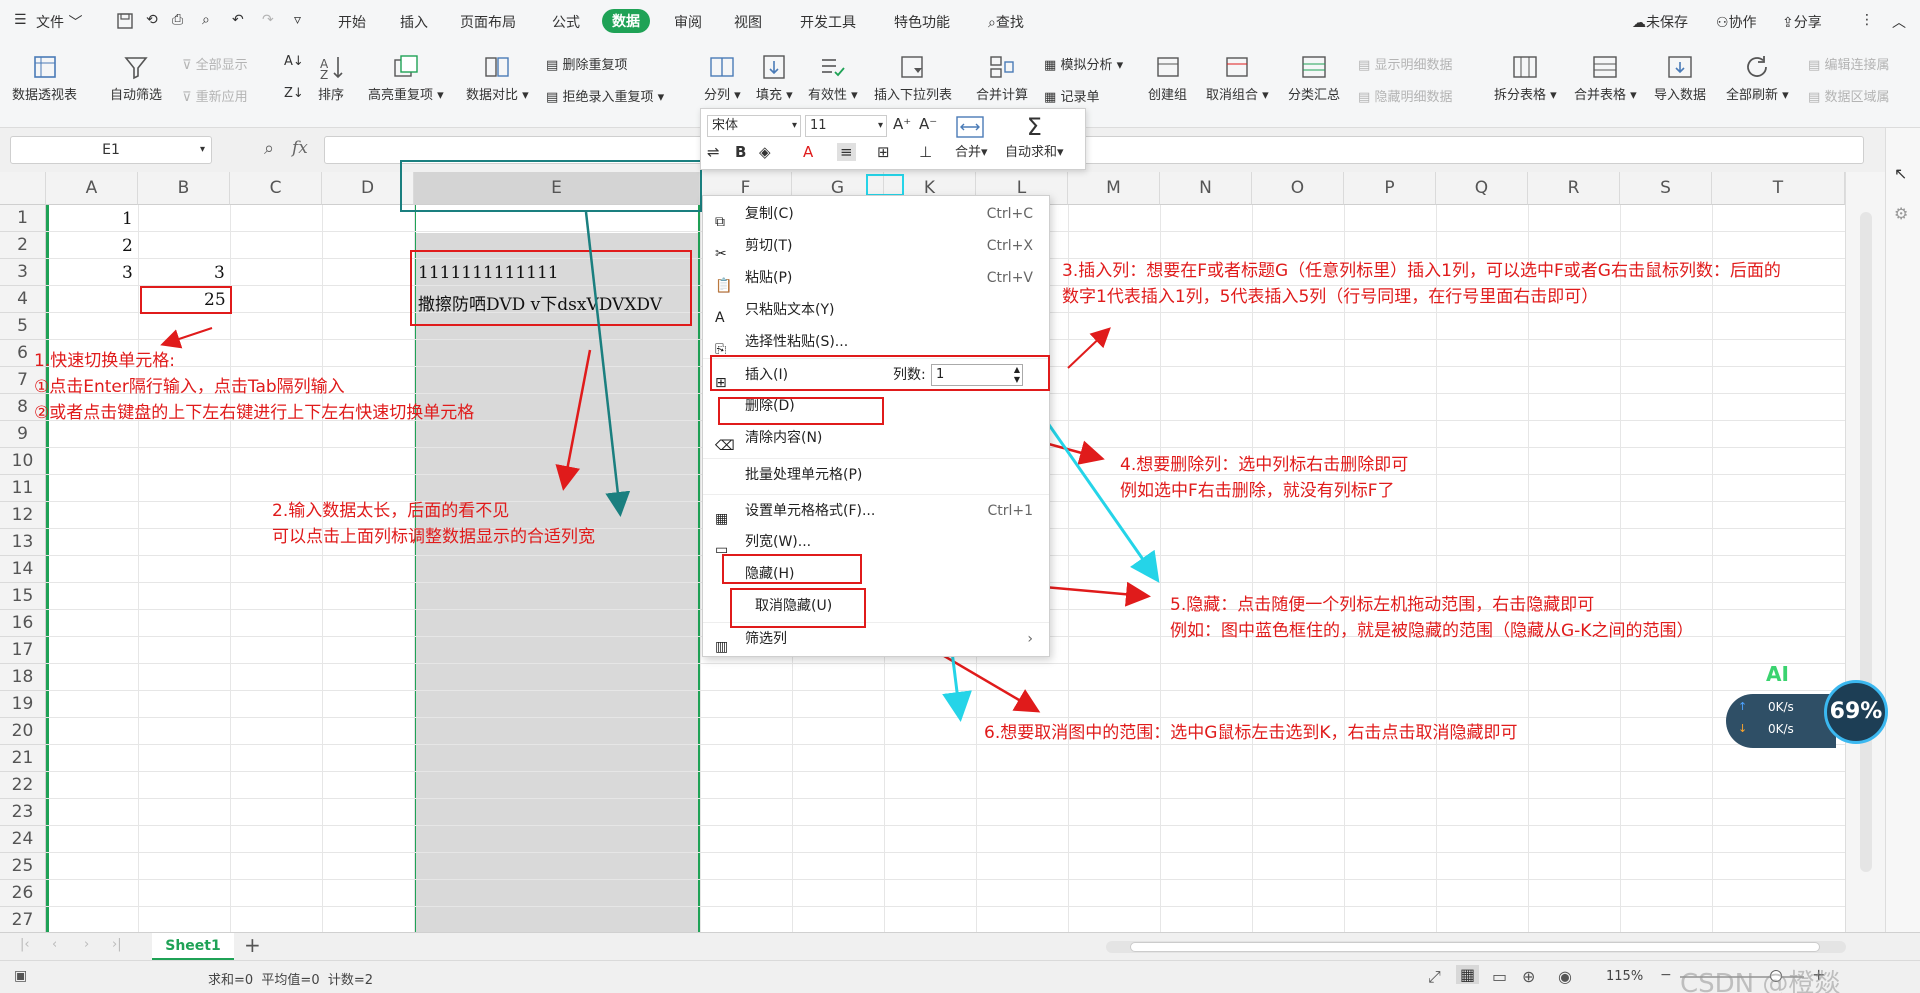 This screenshot has height=993, width=1920. I want to click on last-sheet-icon: ›|, so click(117, 944).